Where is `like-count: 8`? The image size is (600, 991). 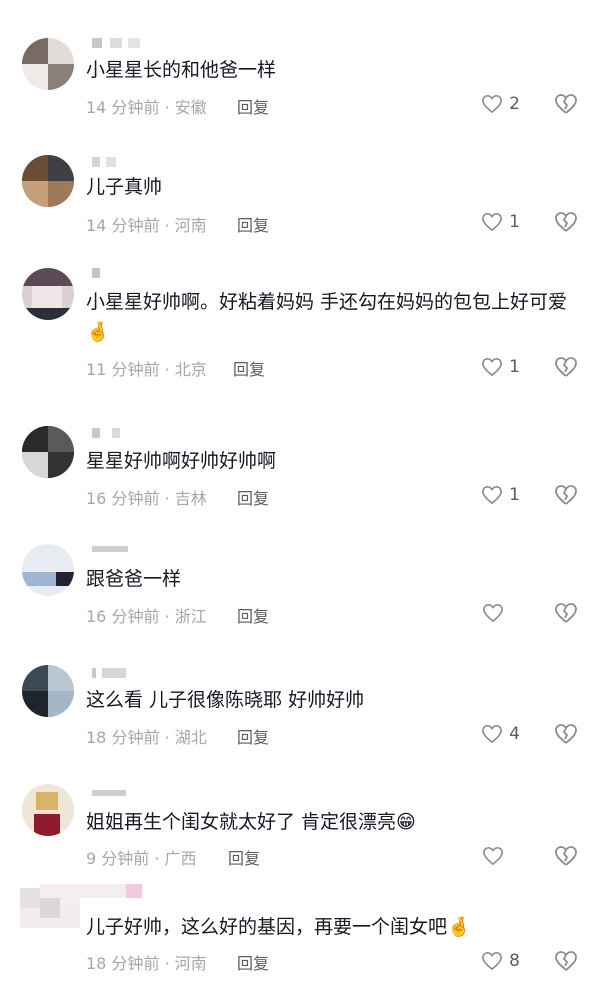 like-count: 8 is located at coordinates (514, 961).